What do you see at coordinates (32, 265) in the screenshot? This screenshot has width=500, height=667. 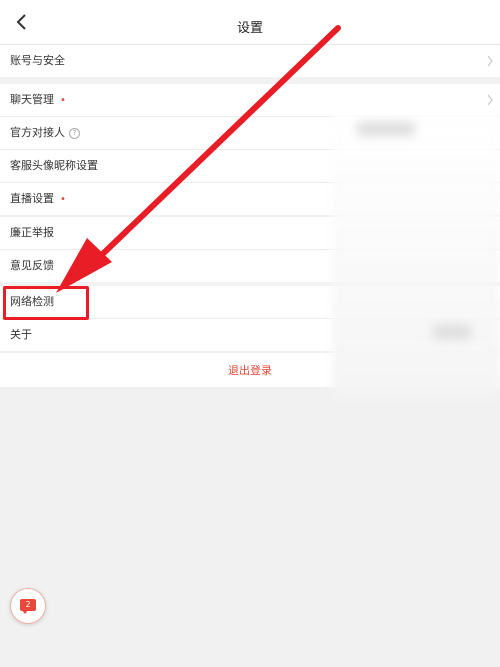 I see `settings-item-label: 意见反馈` at bounding box center [32, 265].